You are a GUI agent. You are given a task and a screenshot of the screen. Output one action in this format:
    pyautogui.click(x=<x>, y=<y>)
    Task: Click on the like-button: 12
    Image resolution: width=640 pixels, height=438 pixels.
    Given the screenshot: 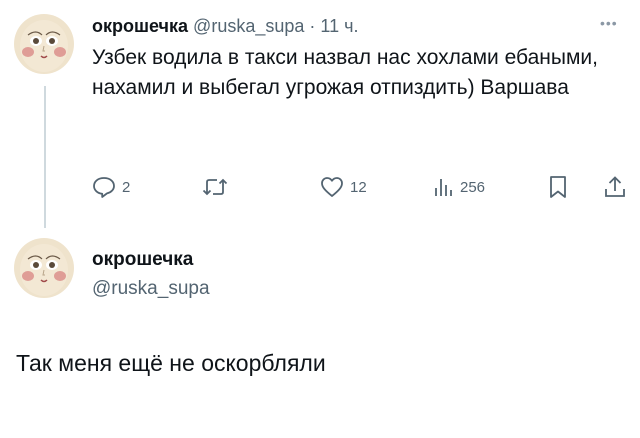 What is the action you would take?
    pyautogui.click(x=343, y=187)
    